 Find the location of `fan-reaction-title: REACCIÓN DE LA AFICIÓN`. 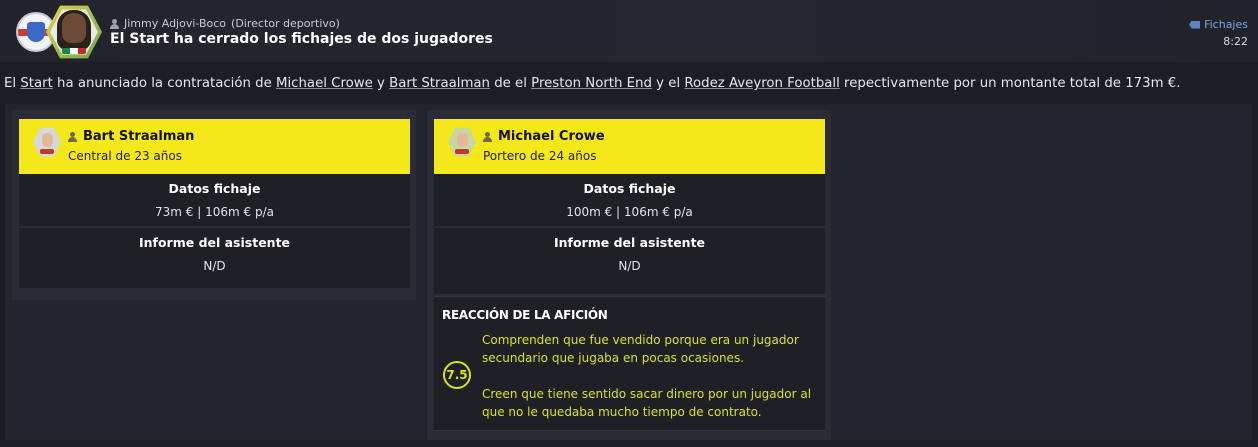

fan-reaction-title: REACCIÓN DE LA AFICIÓN is located at coordinates (525, 315).